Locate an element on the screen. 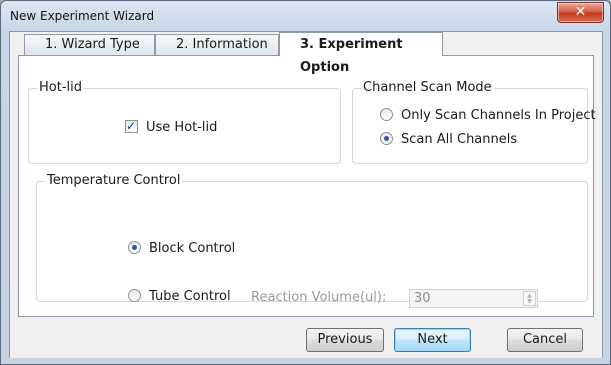  radio-label: Scan All Channels is located at coordinates (459, 139).